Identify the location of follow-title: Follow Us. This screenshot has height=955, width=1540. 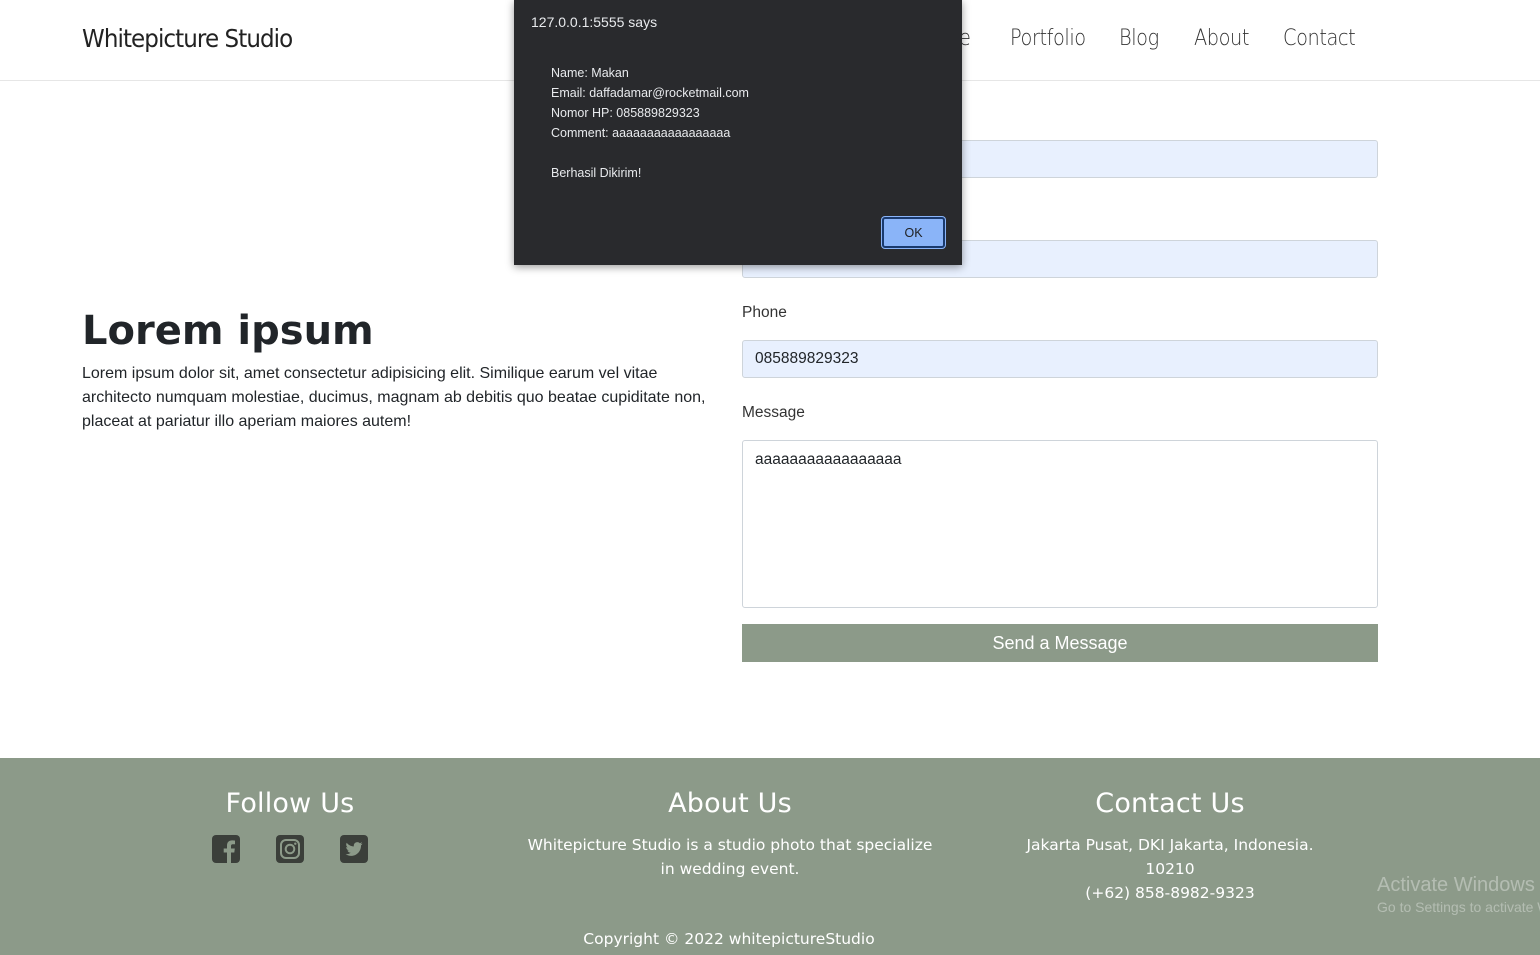
(290, 803).